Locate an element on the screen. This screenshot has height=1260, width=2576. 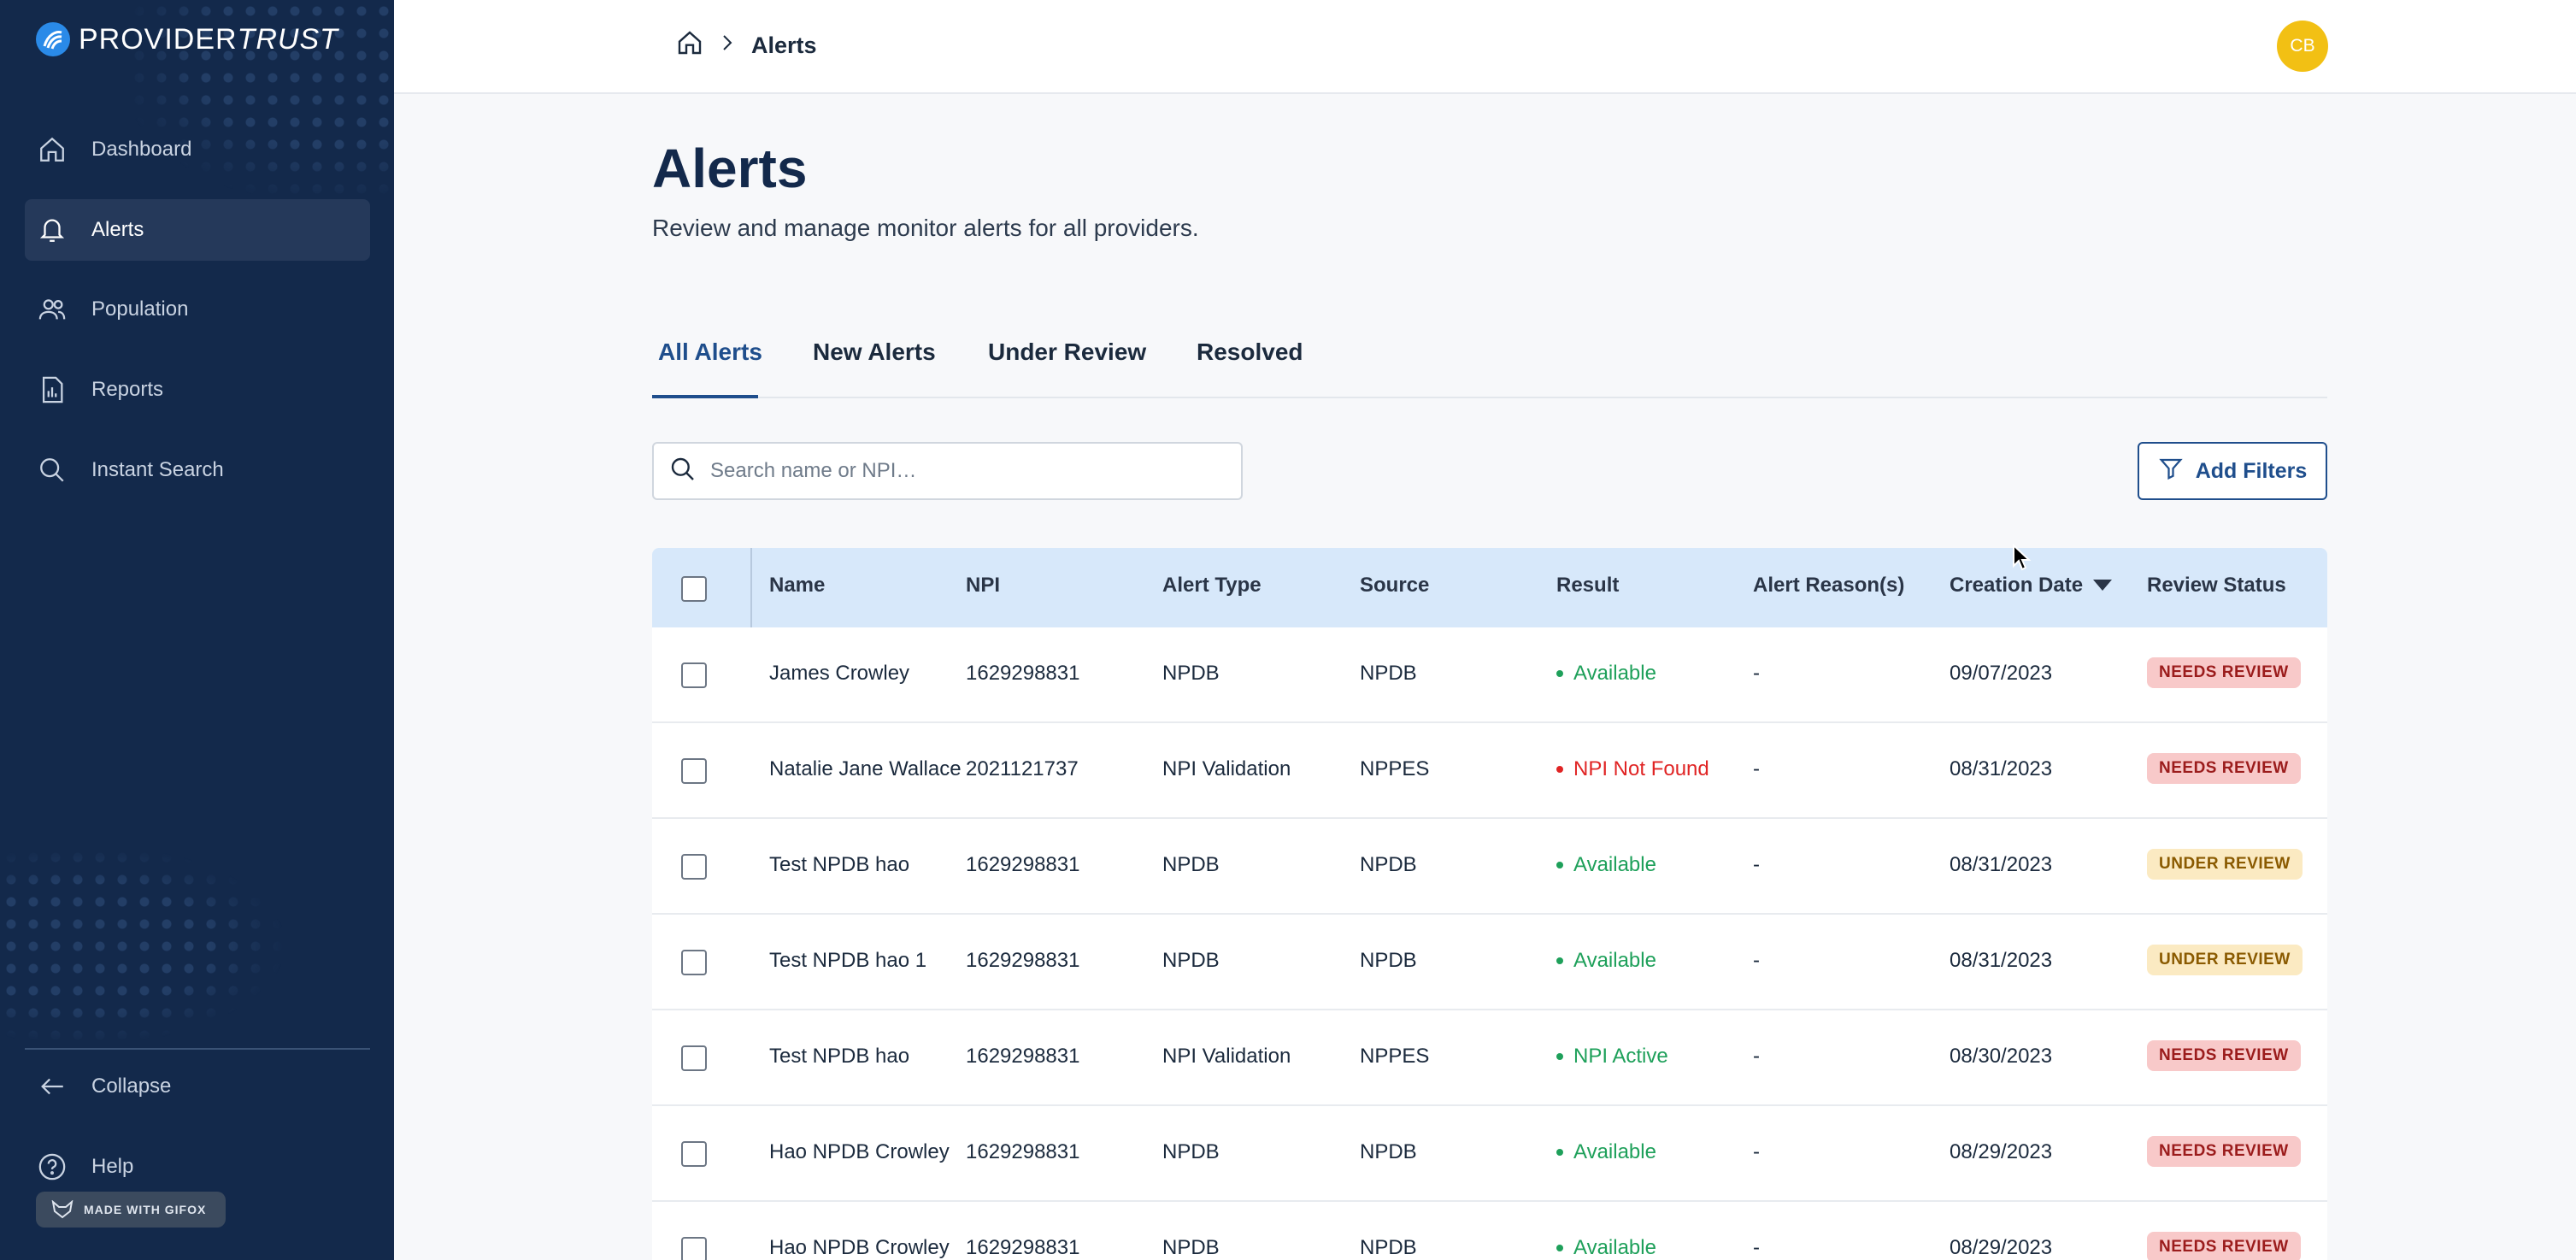
search-box is located at coordinates (947, 471).